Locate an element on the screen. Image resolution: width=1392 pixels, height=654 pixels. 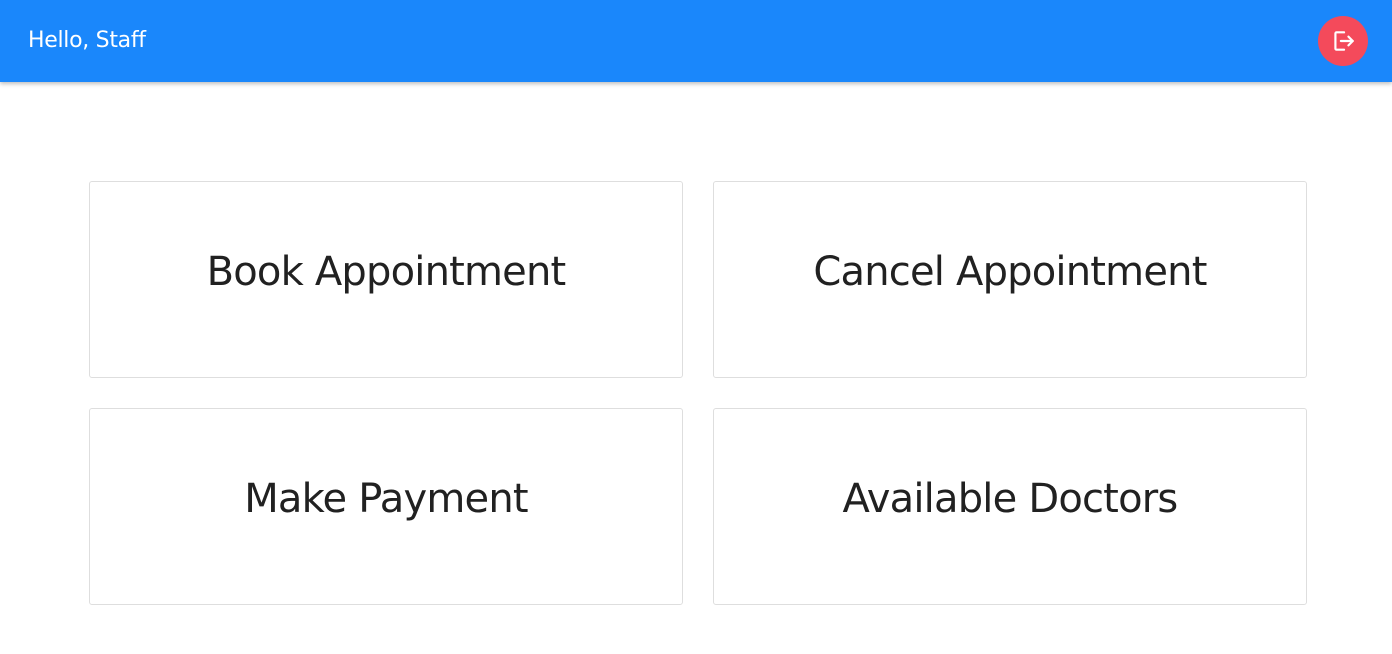
available-doctors-label: Available Doctors is located at coordinates (1010, 498).